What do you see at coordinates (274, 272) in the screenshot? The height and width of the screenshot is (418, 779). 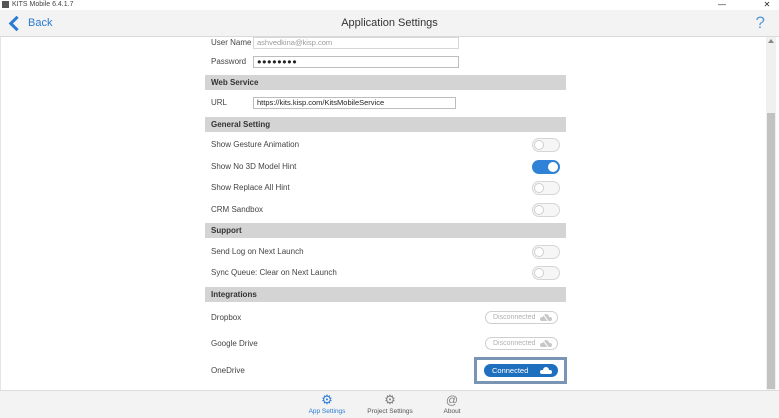 I see `toggle-label: Sync Queue: Clear on Next Launch` at bounding box center [274, 272].